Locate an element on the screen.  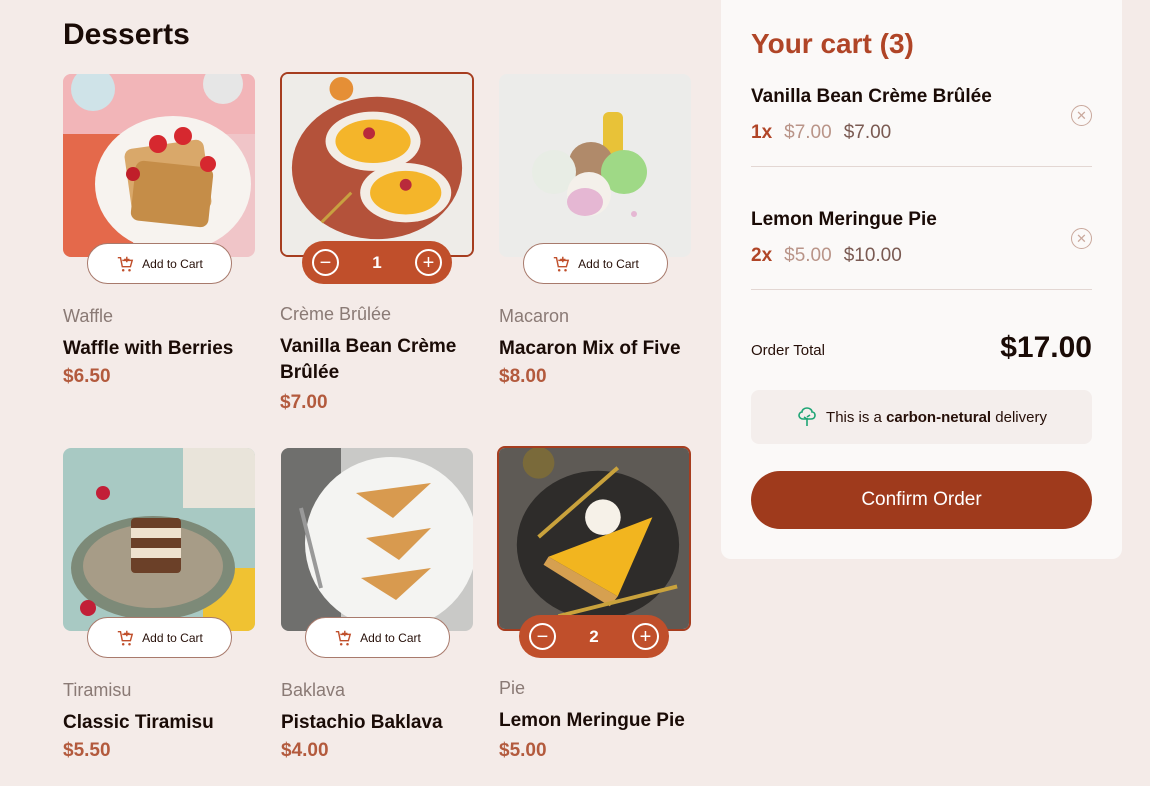
cart-item-total: $7.00 is located at coordinates (867, 132).